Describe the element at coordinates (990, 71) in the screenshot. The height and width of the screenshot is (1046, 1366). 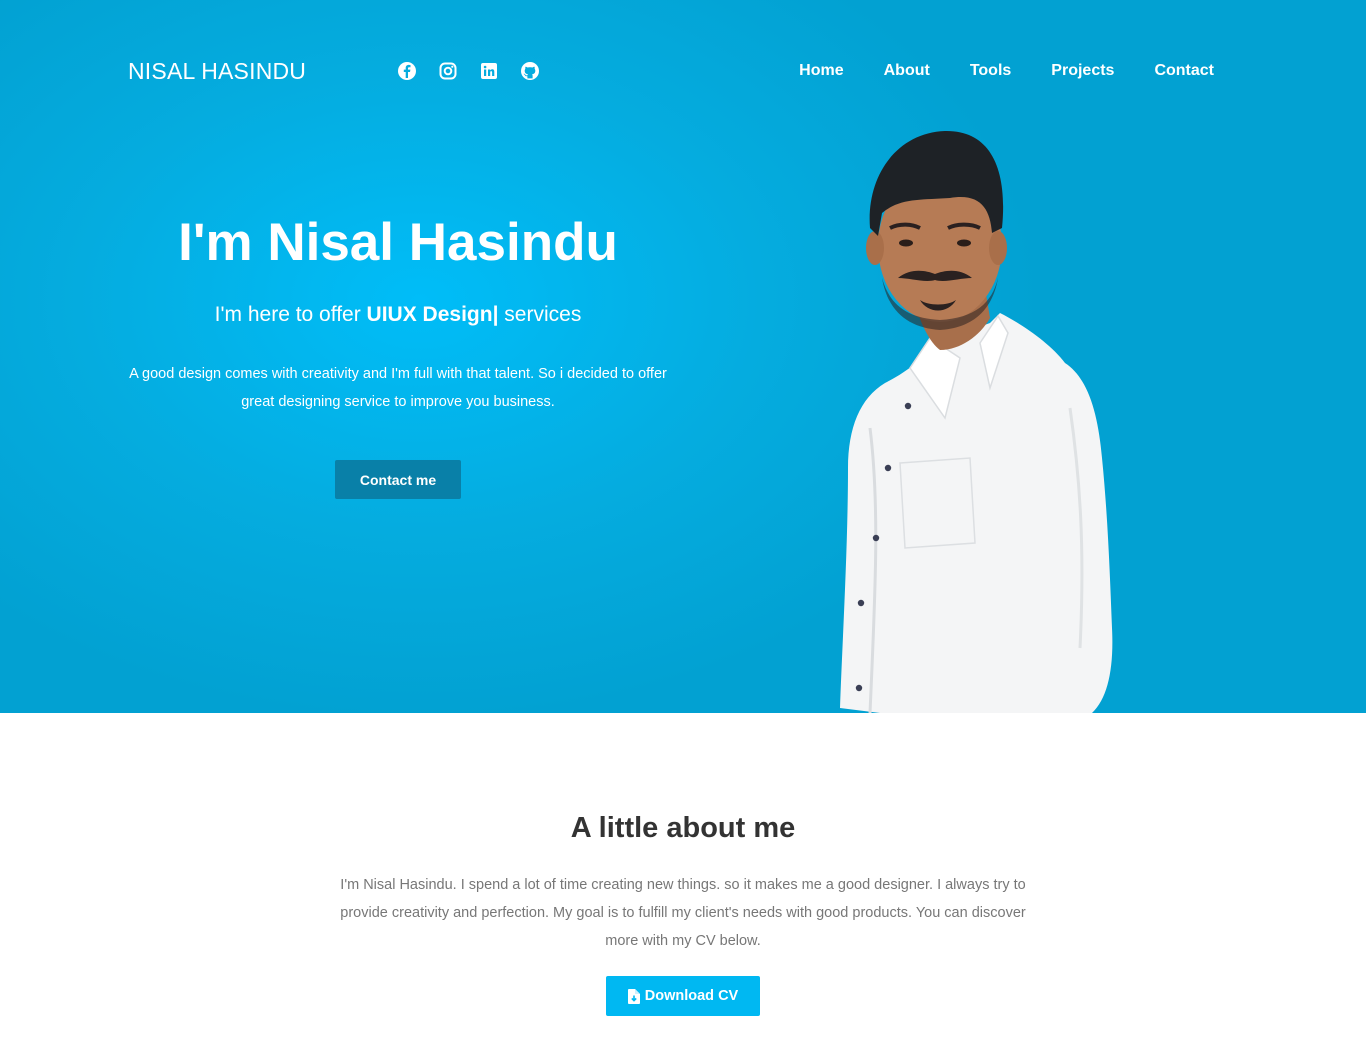
I see `nav-tools: Tools` at that location.